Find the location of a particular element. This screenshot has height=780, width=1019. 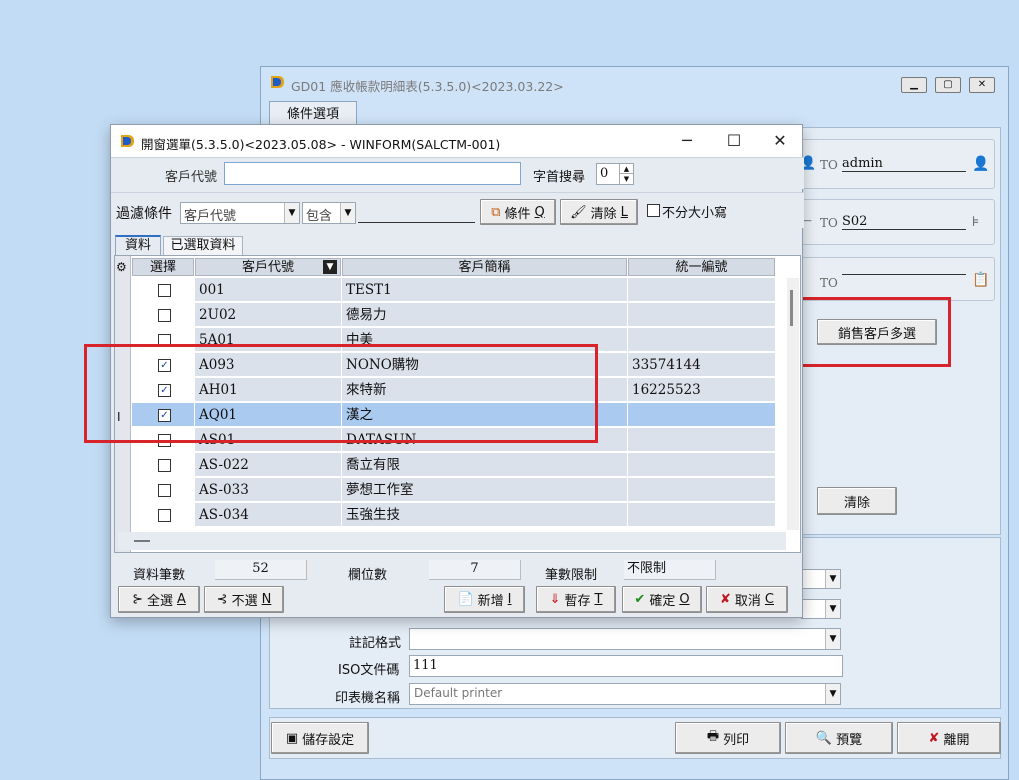

filter-op-combo: 包含 ▼ is located at coordinates (329, 213).